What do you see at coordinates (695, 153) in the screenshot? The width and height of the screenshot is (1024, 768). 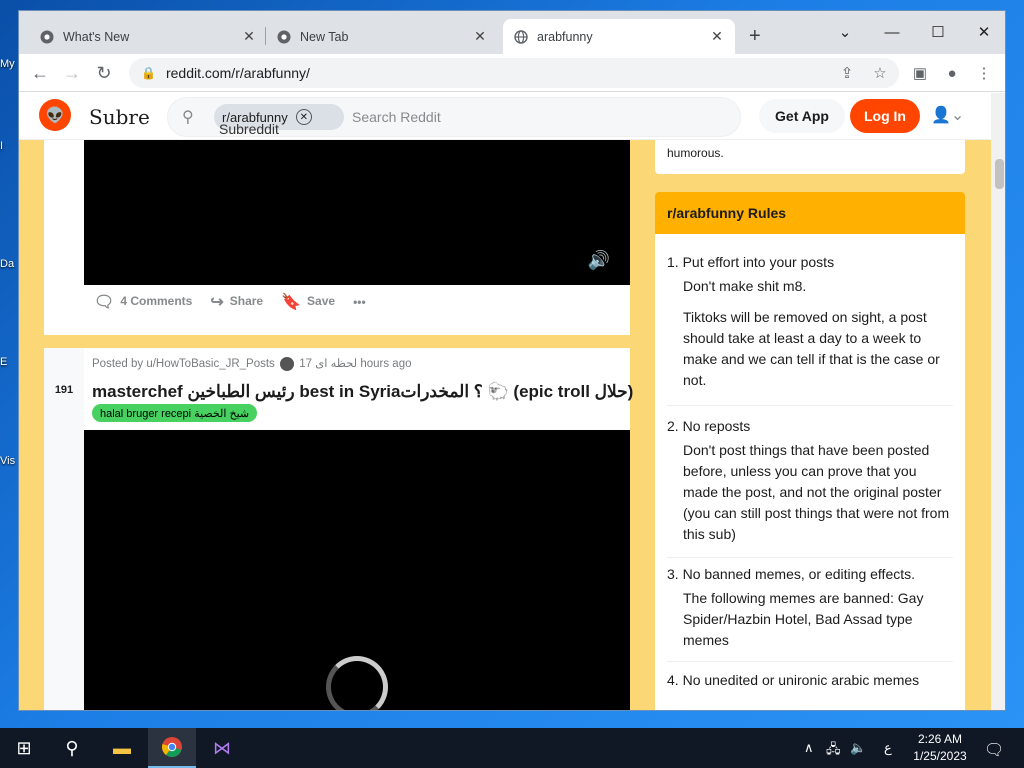 I see `about-text: humorous.` at bounding box center [695, 153].